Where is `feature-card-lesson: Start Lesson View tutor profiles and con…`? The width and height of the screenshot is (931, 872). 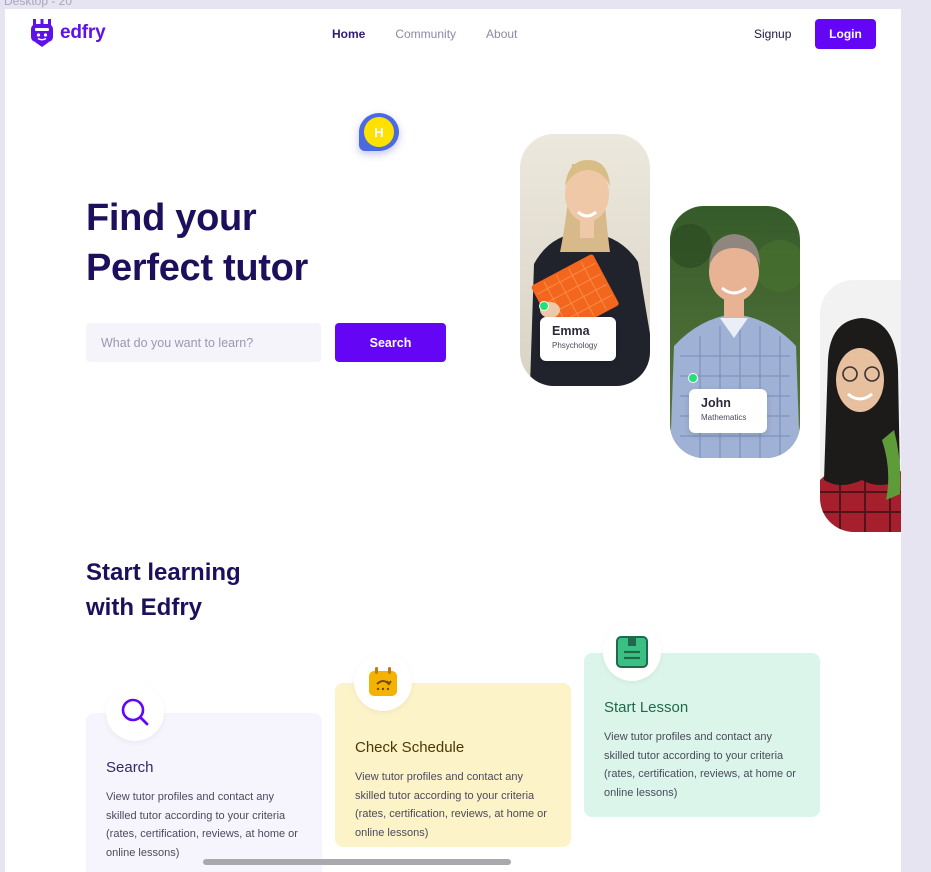 feature-card-lesson: Start Lesson View tutor profiles and con… is located at coordinates (702, 720).